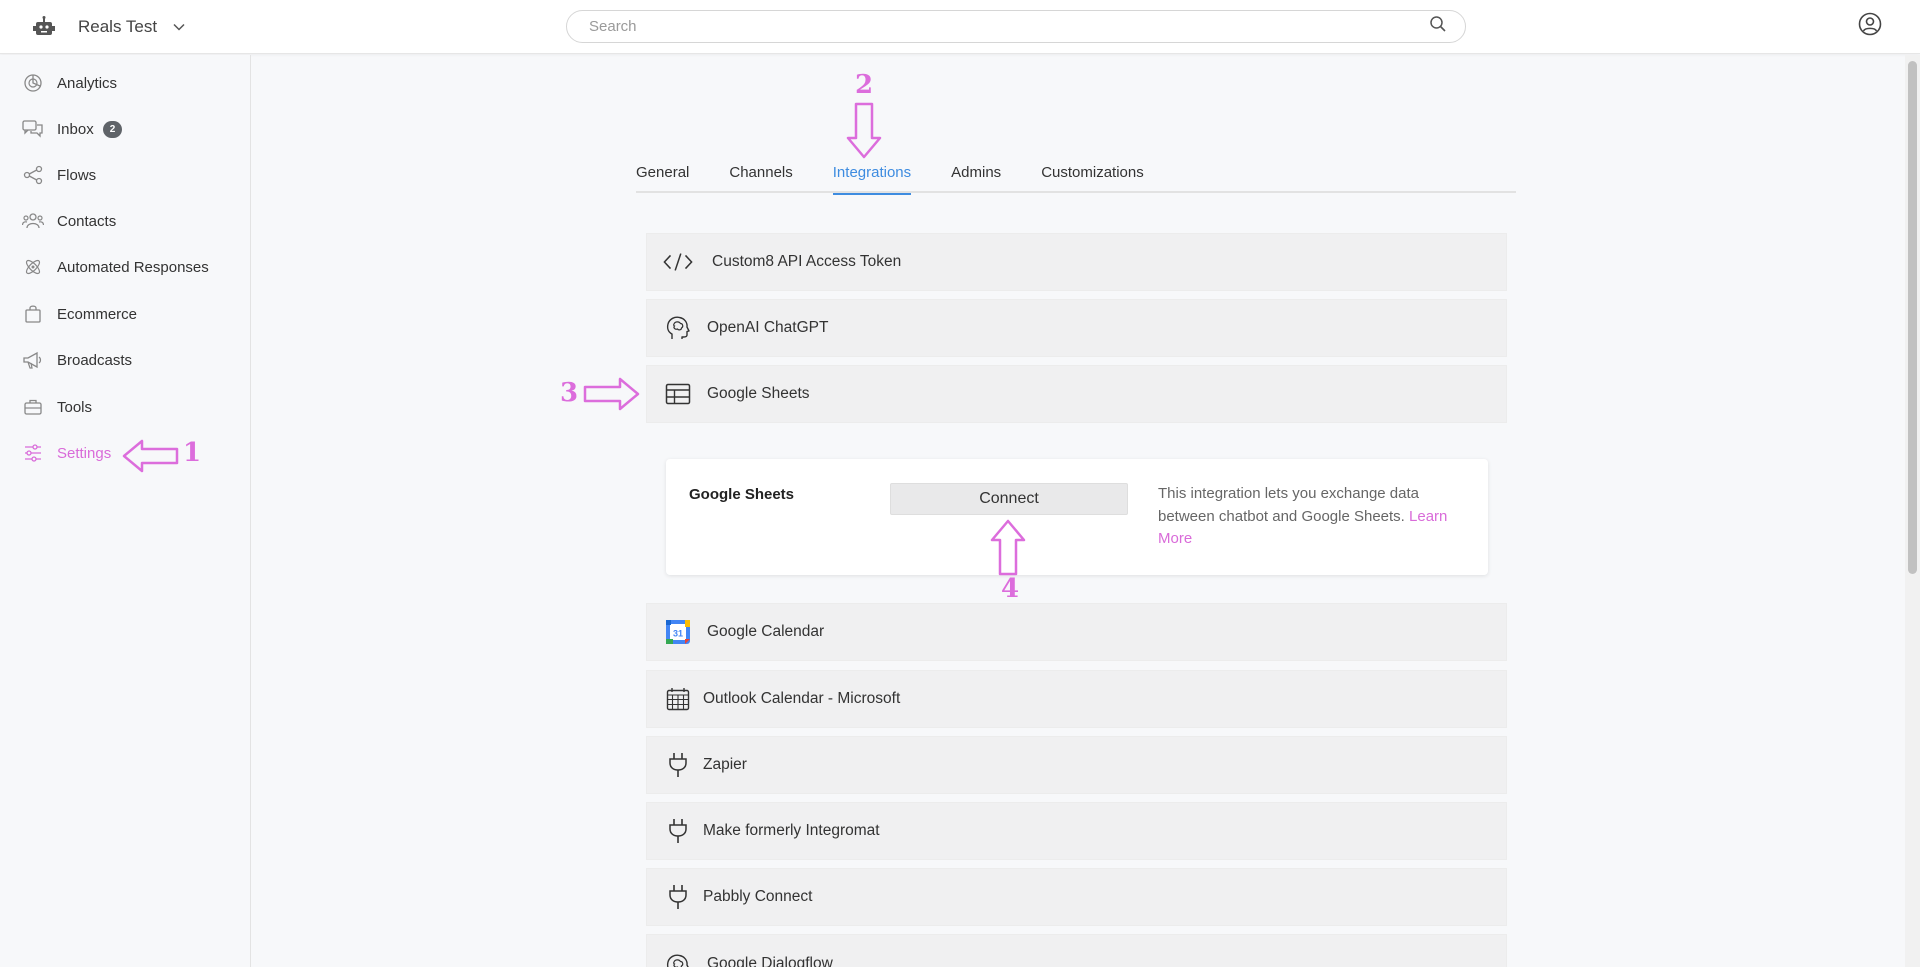  Describe the element at coordinates (150, 456) in the screenshot. I see `annotation-arrow-left` at that location.